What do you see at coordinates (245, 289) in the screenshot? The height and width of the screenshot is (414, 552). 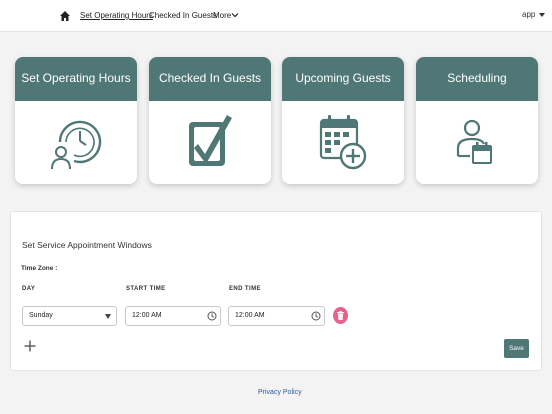 I see `column-header-end-time: END TIME` at bounding box center [245, 289].